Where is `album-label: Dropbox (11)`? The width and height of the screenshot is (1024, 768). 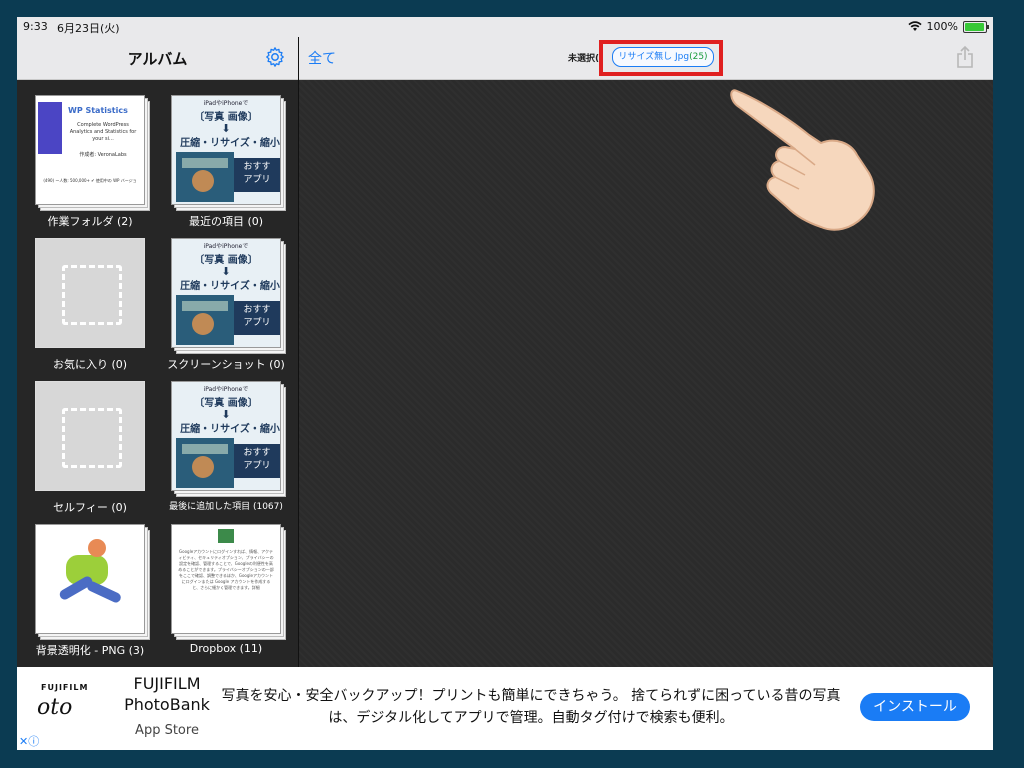
album-label: Dropbox (11) is located at coordinates (226, 648).